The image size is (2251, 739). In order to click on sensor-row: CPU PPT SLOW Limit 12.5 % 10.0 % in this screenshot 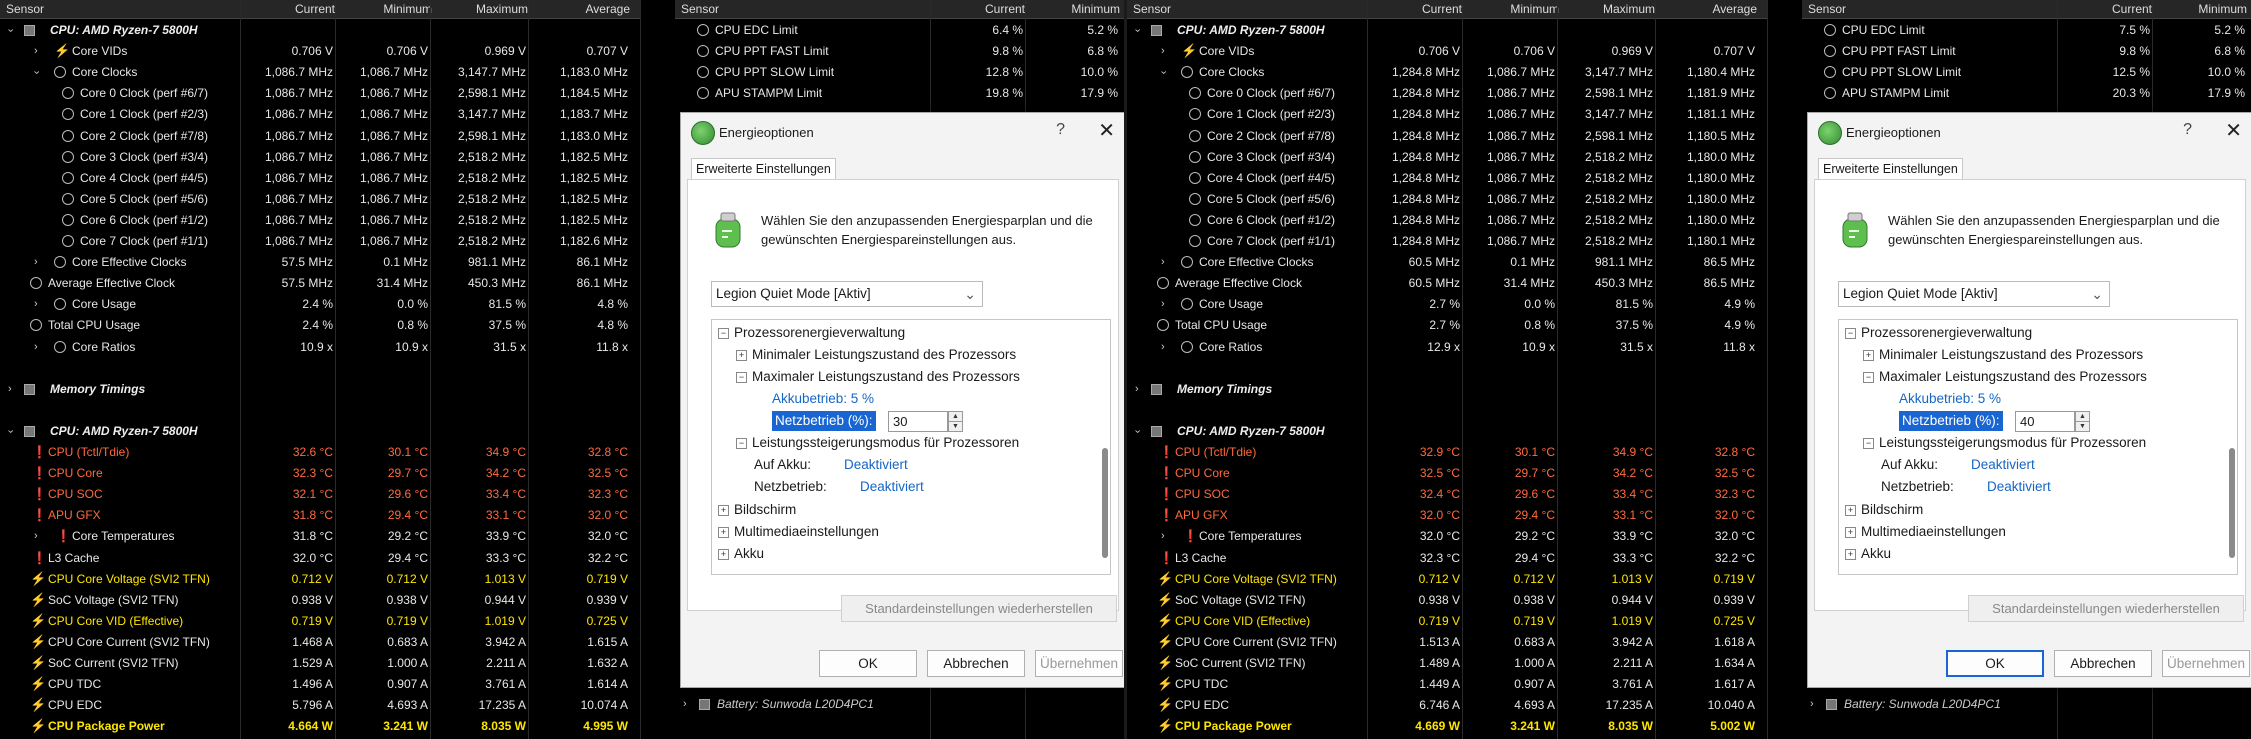, I will do `click(2026, 72)`.